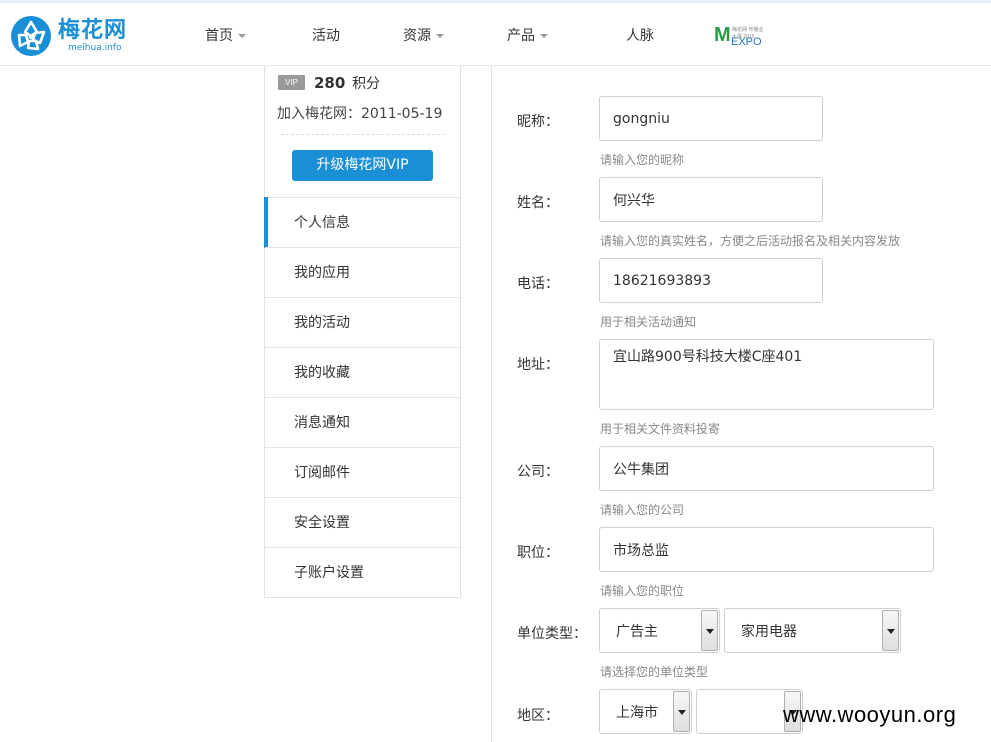  Describe the element at coordinates (93, 30) in the screenshot. I see `logo-name-cn: 梅花网` at that location.